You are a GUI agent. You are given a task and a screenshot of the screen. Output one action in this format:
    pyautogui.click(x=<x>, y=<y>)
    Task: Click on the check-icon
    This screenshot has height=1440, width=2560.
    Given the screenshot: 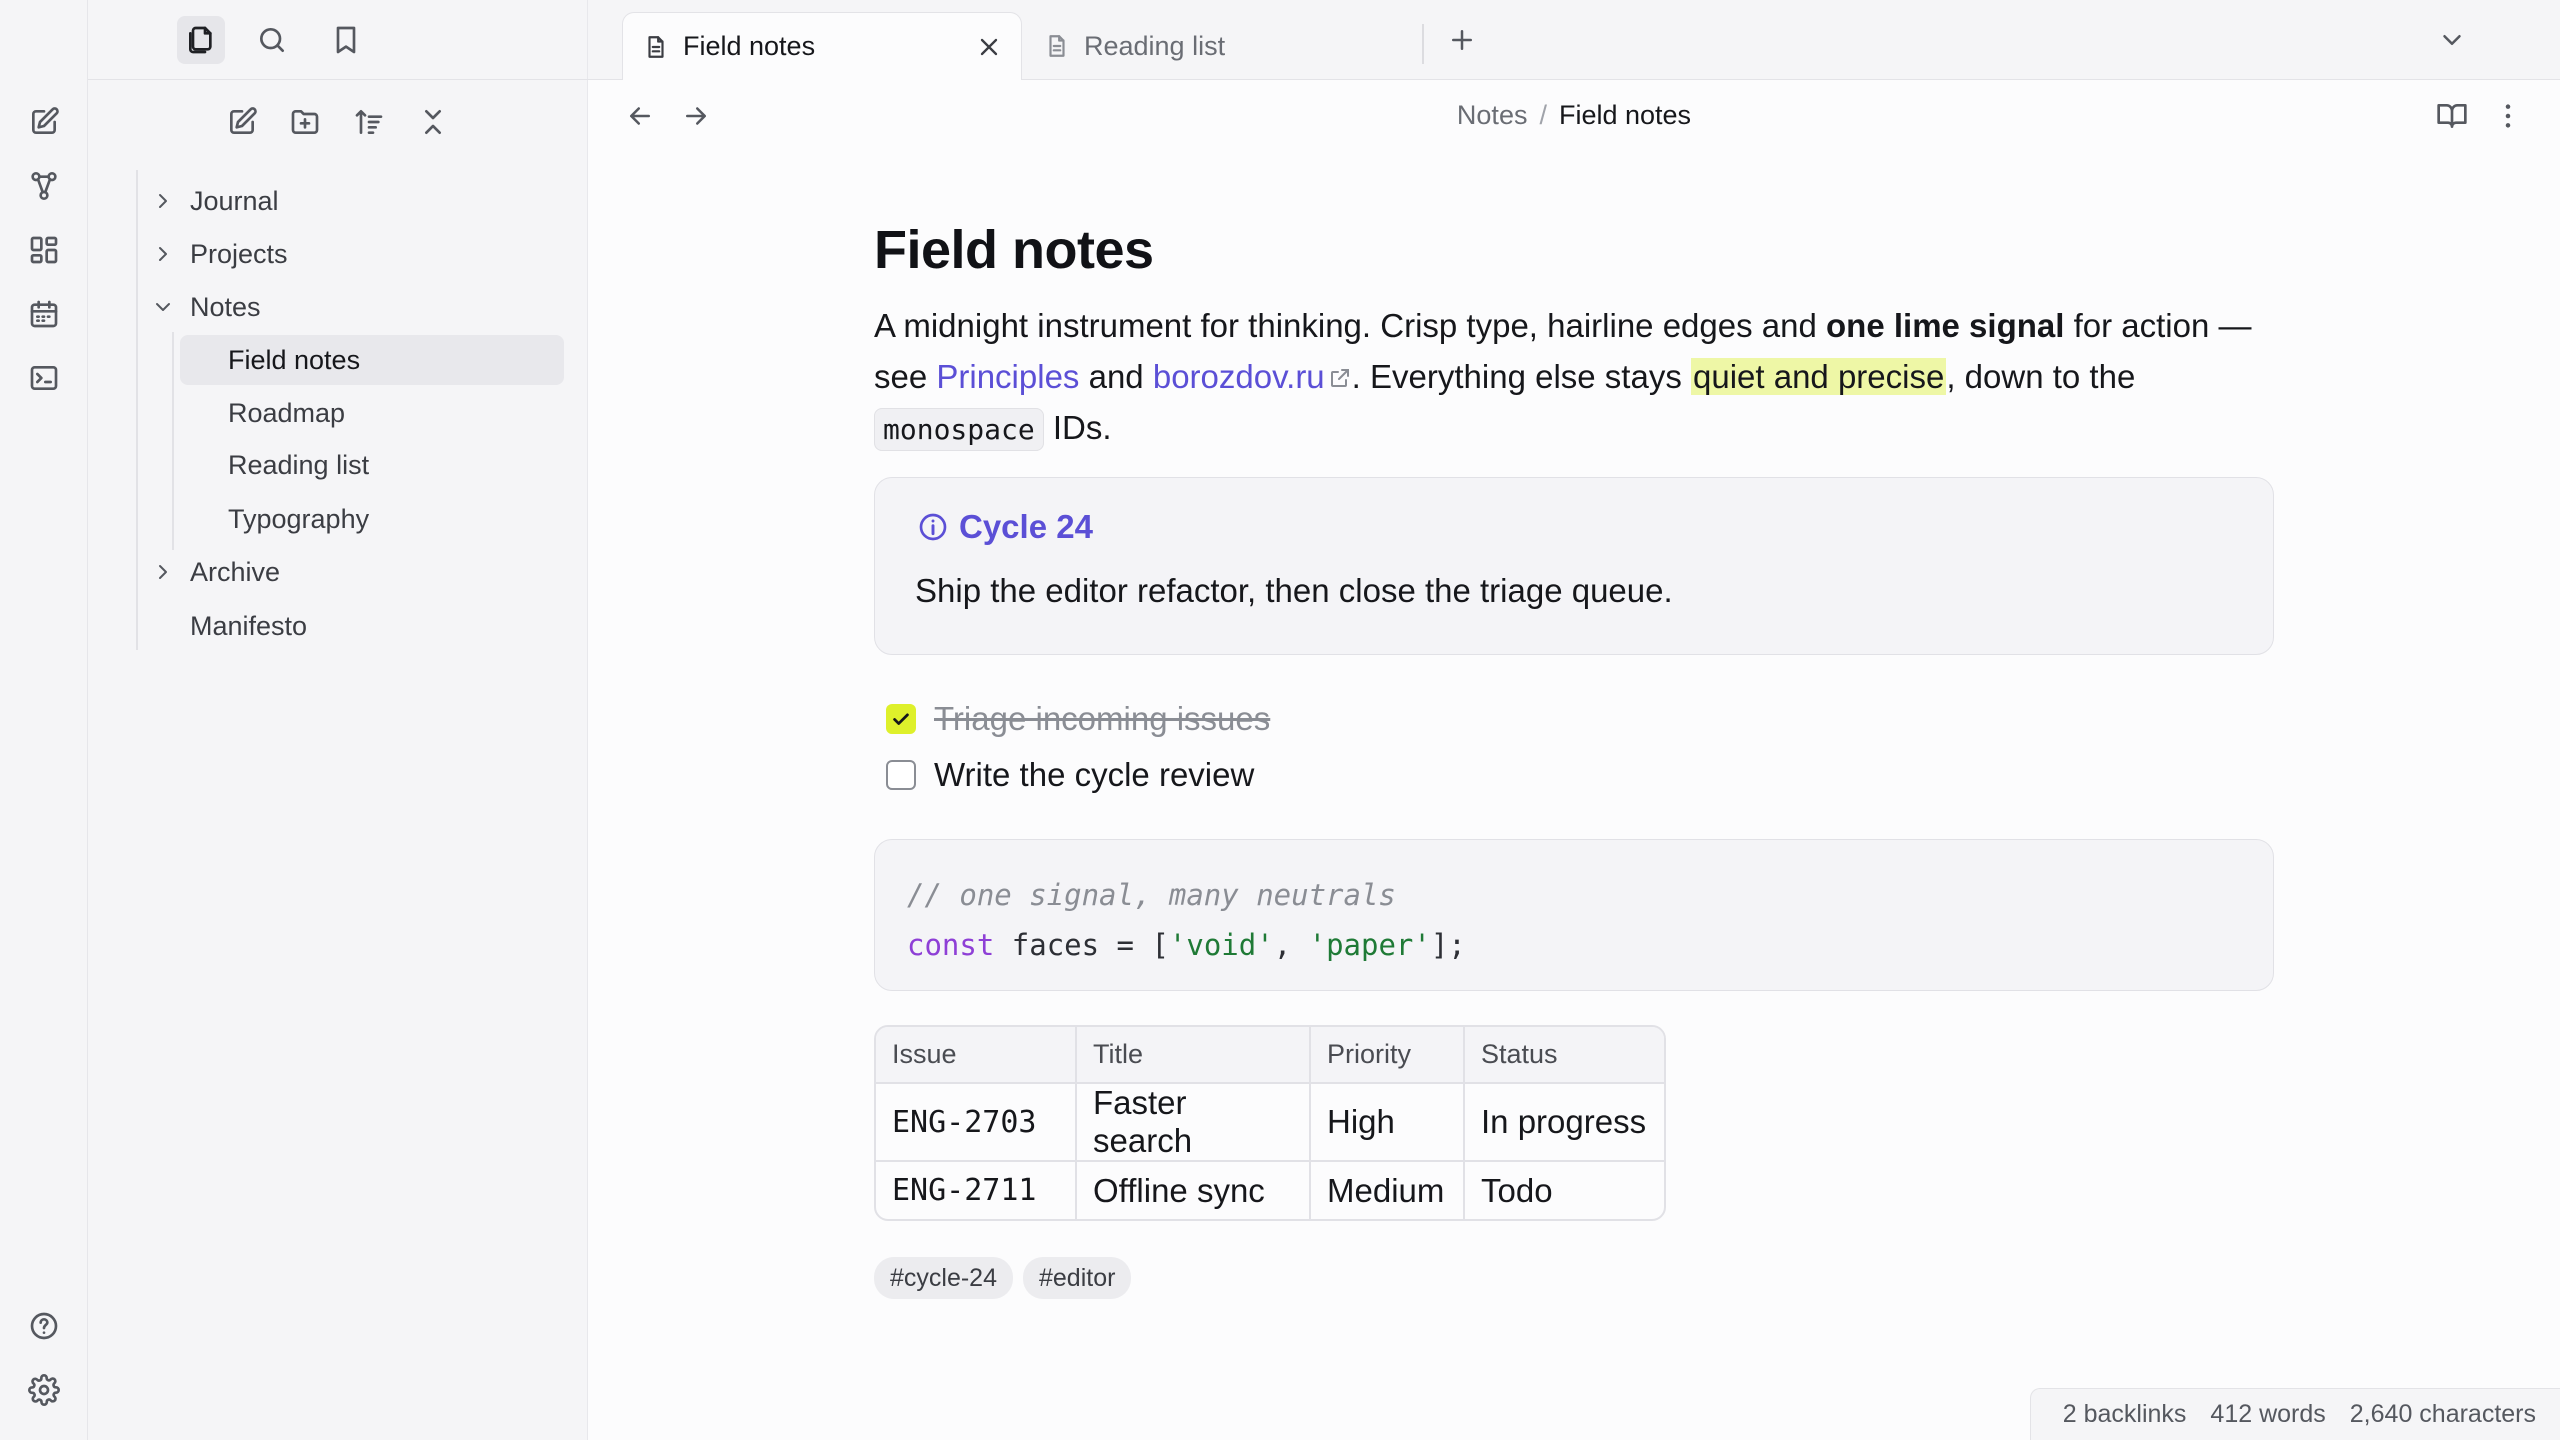 What is the action you would take?
    pyautogui.click(x=901, y=719)
    